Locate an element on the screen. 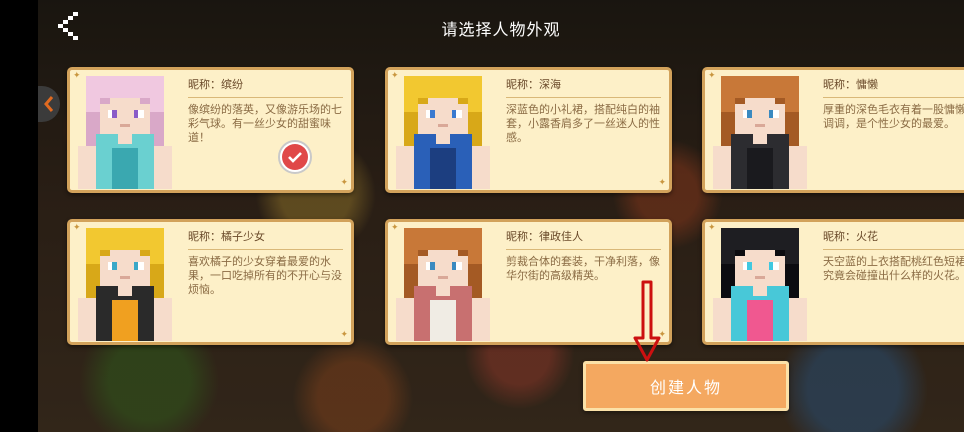  character-nickname: 昵称：深海 is located at coordinates (583, 86).